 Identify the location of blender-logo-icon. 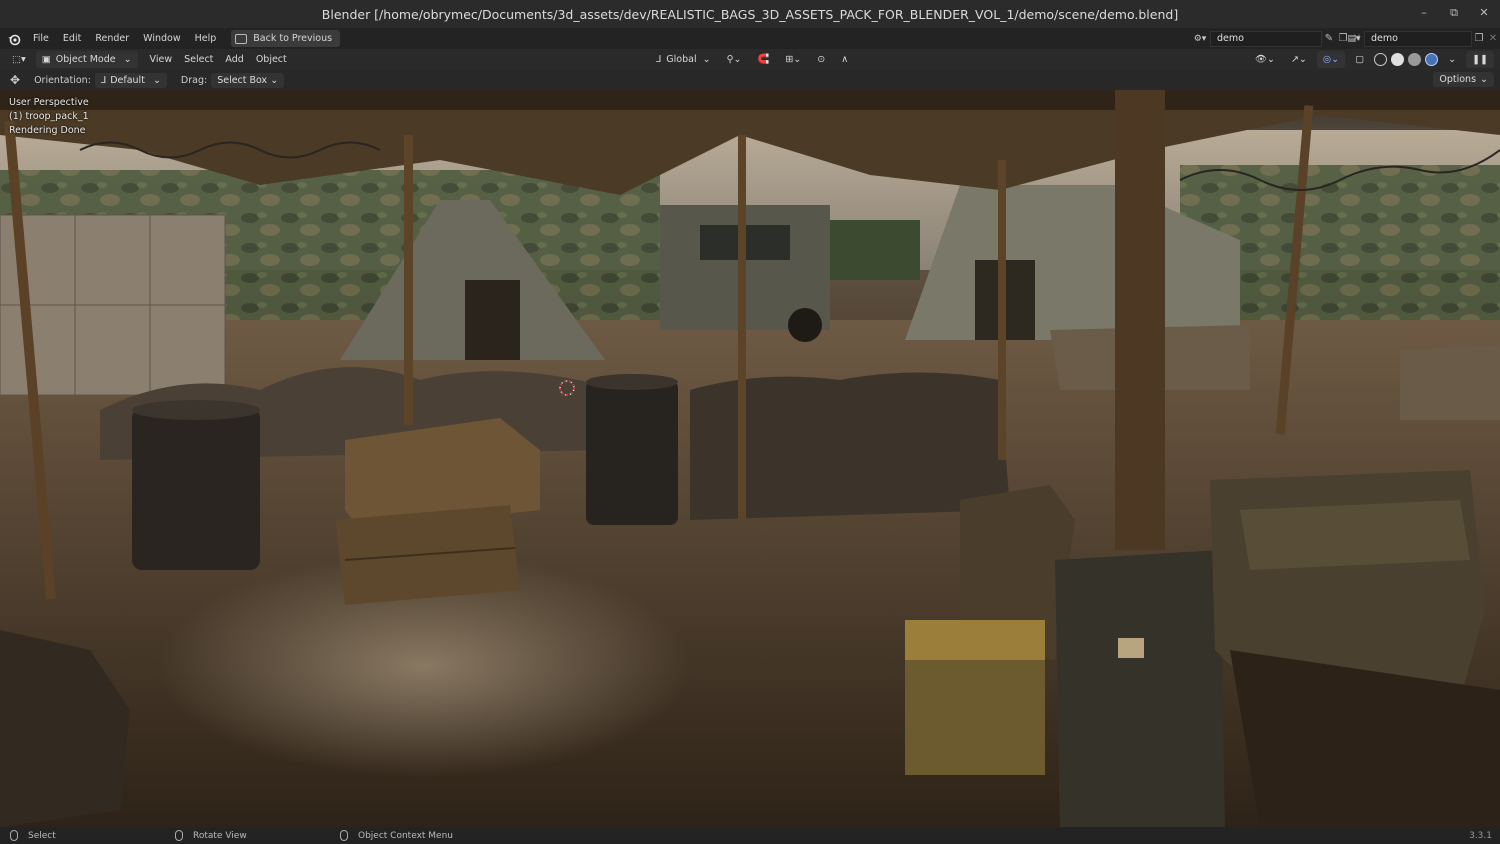
(14, 39).